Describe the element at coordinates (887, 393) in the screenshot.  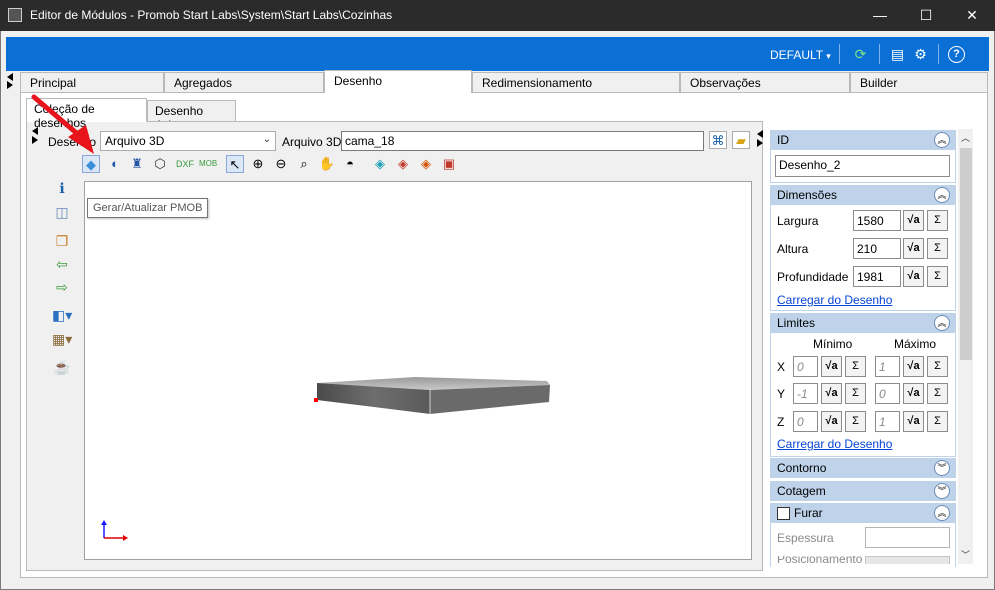
I see `y-max-input: 0` at that location.